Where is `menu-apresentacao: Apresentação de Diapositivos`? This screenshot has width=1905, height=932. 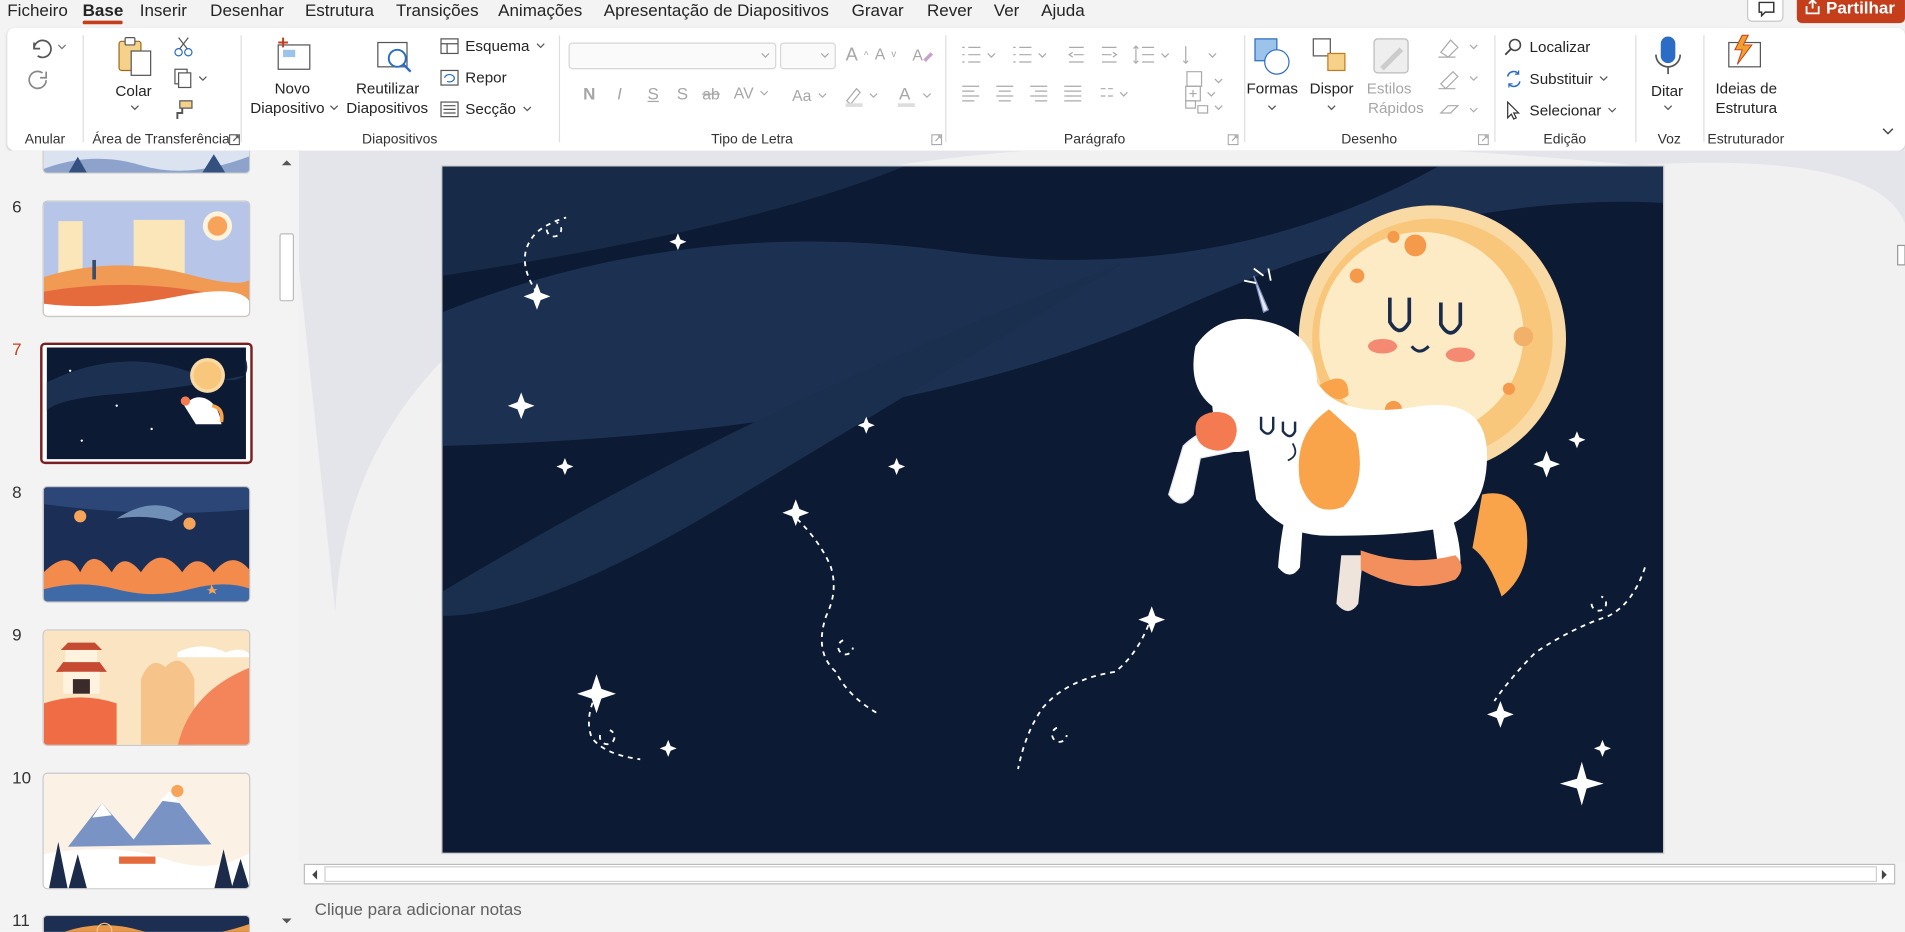 menu-apresentacao: Apresentação de Diapositivos is located at coordinates (716, 9).